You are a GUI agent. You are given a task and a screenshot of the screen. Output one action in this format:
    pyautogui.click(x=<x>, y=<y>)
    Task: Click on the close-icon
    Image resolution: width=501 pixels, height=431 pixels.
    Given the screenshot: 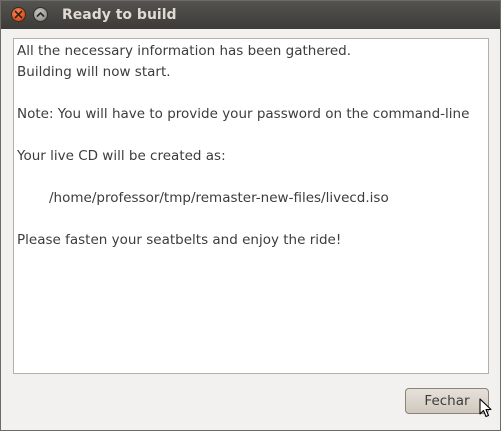 What is the action you would take?
    pyautogui.click(x=18, y=14)
    